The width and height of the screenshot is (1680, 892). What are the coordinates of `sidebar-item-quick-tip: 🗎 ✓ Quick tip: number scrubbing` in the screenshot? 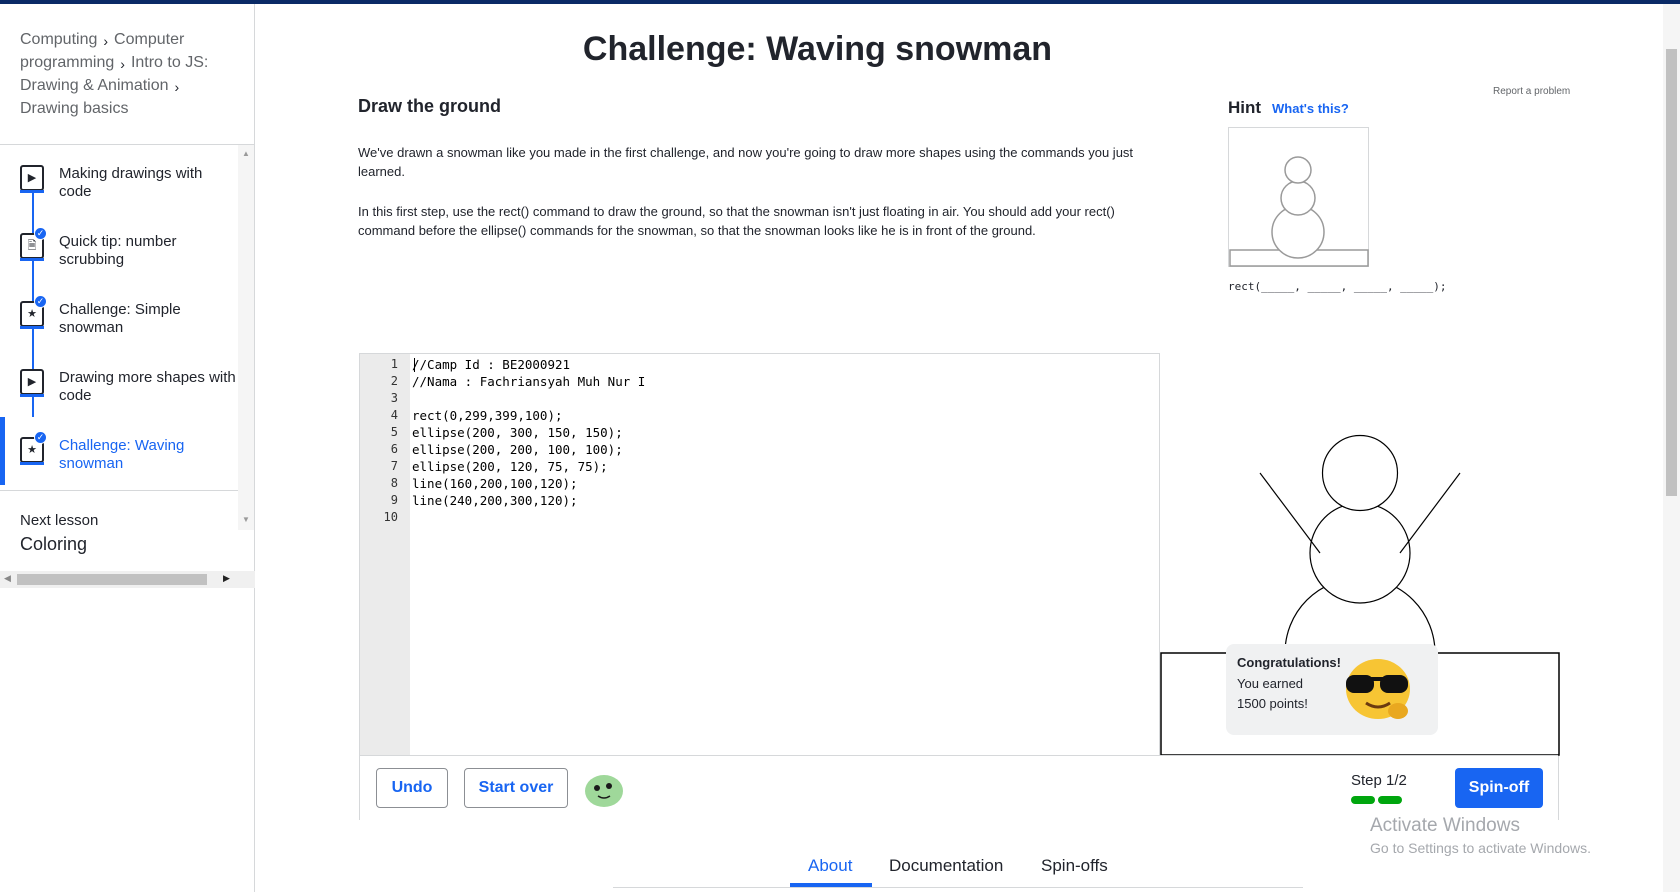 It's located at (119, 247).